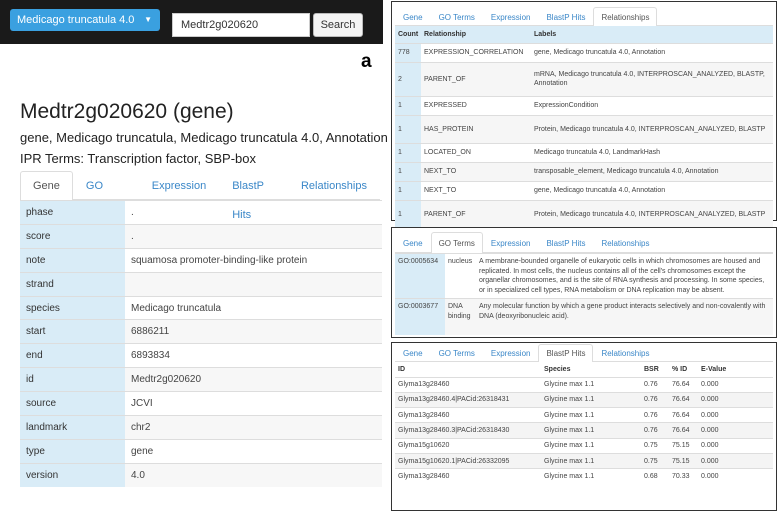 The width and height of the screenshot is (778, 513). What do you see at coordinates (652, 105) in the screenshot?
I see `labels-cell: ExpressionCondition` at bounding box center [652, 105].